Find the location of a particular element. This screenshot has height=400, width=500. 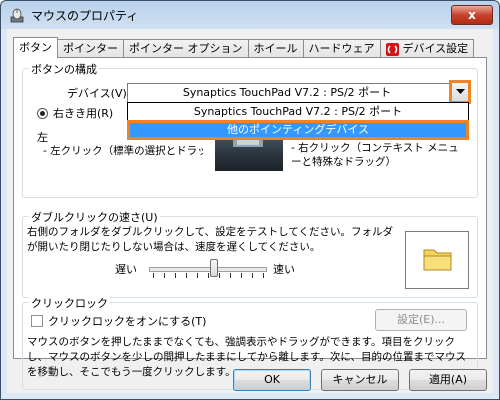

click-lock-checkbox: クリックロックをオンにする(T) is located at coordinates (118, 321).